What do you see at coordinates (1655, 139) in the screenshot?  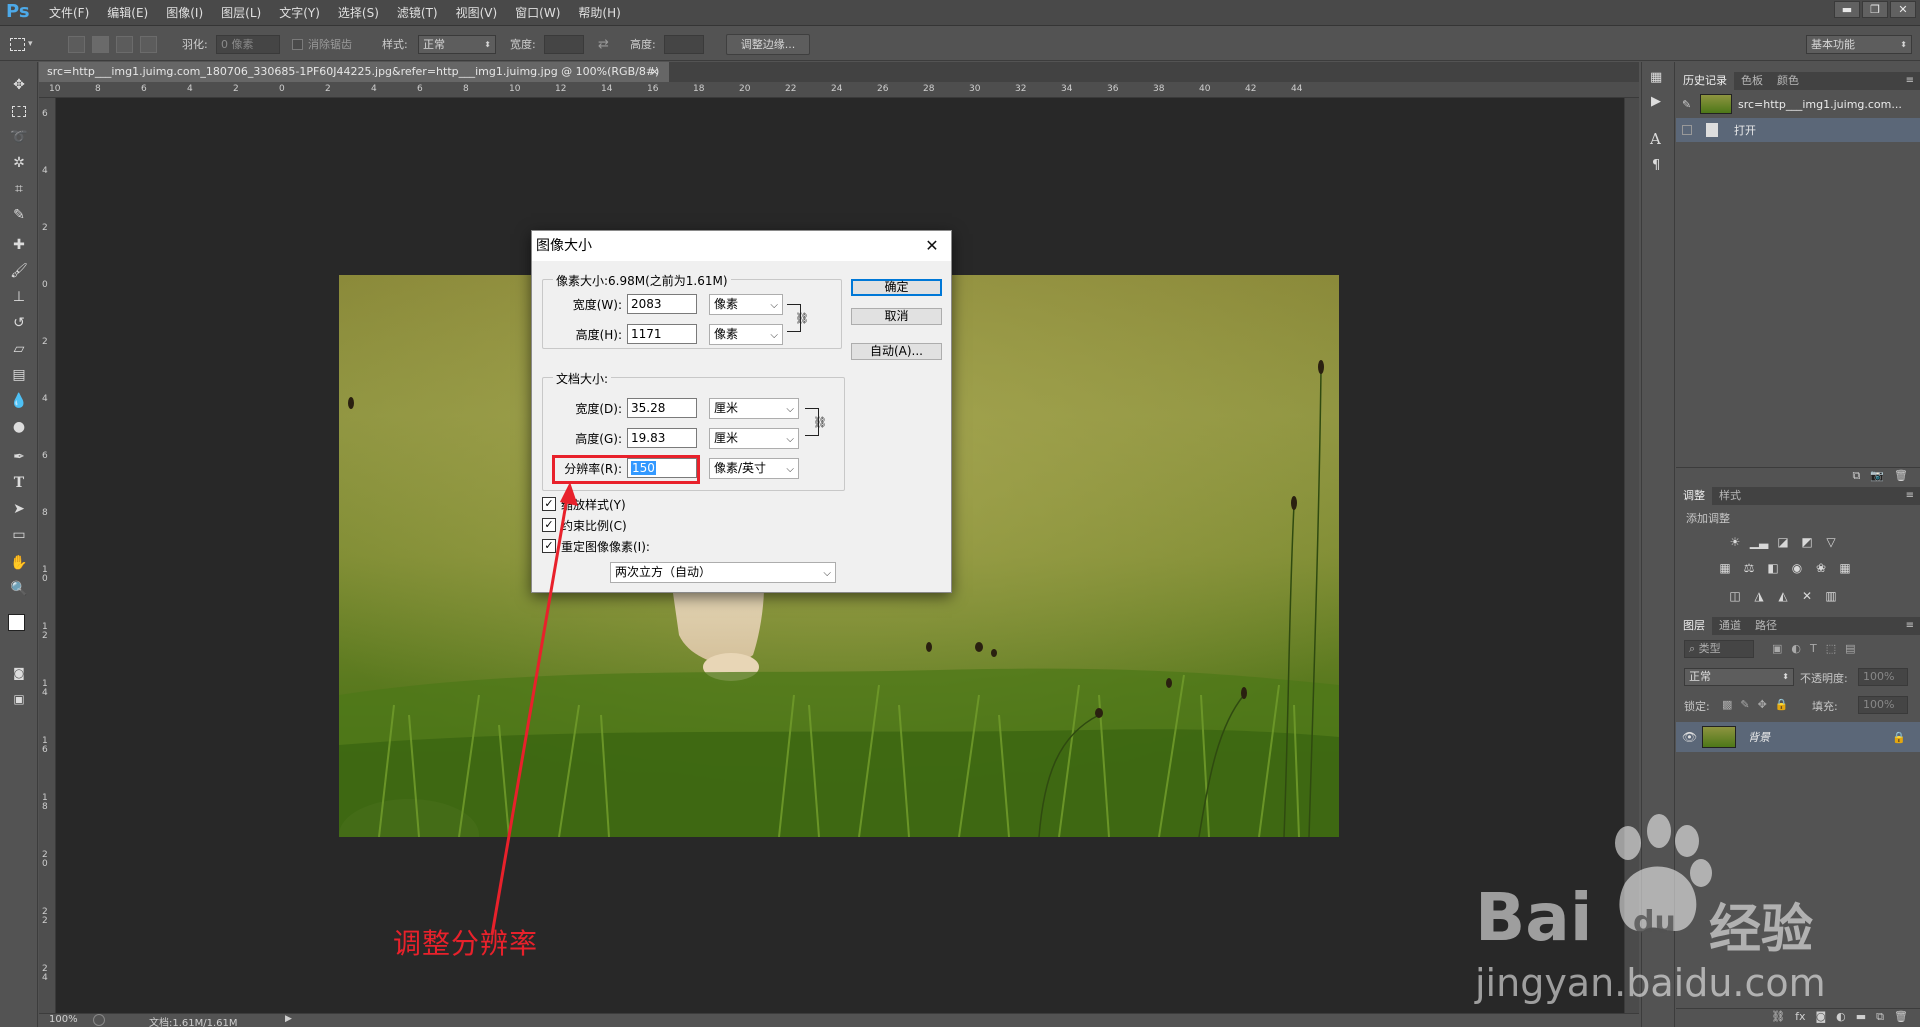 I see `character-panel-icon: A` at bounding box center [1655, 139].